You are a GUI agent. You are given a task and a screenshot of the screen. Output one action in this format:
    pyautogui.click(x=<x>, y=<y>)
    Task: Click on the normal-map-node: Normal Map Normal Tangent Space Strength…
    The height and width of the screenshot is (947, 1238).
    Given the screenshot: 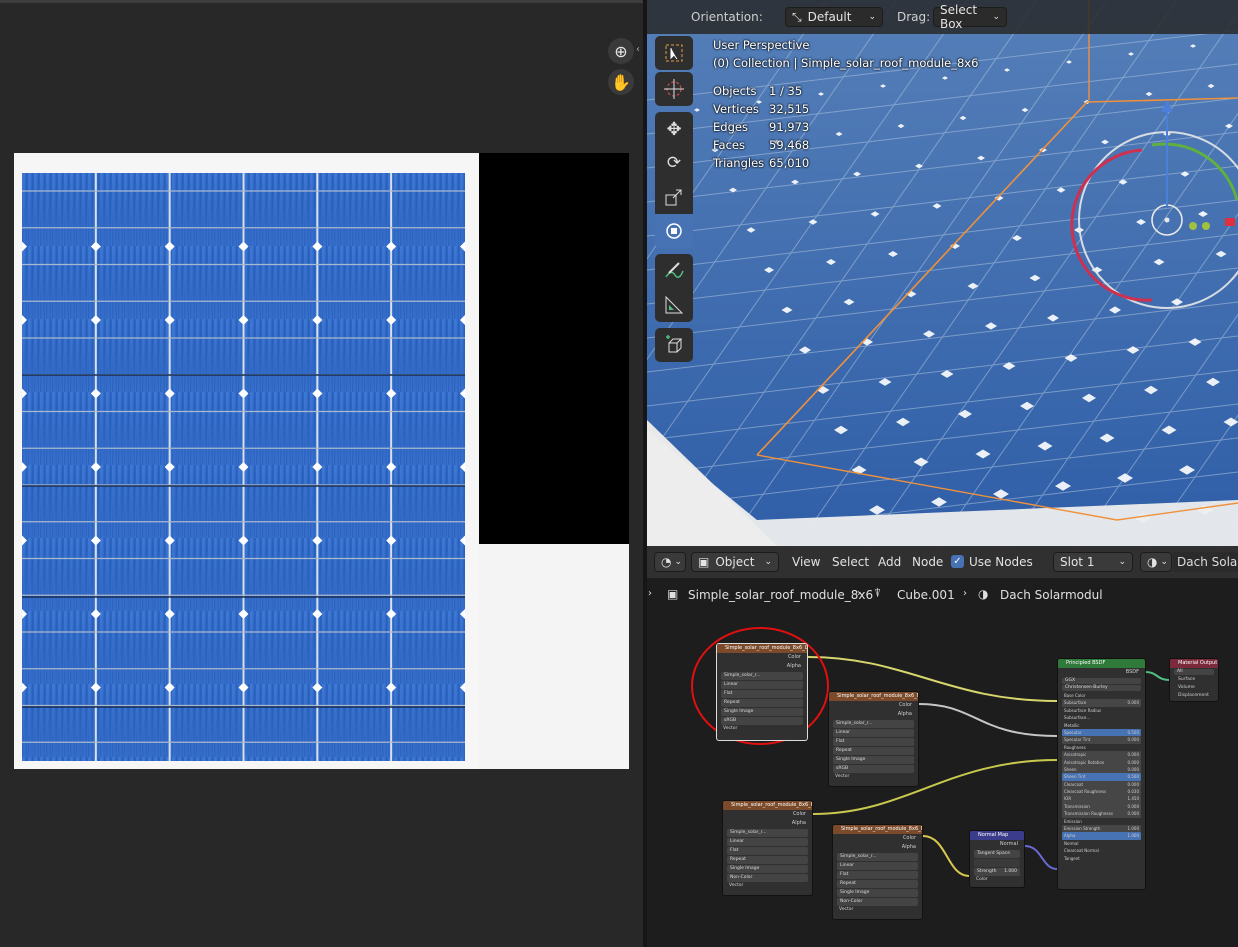 What is the action you would take?
    pyautogui.click(x=997, y=859)
    